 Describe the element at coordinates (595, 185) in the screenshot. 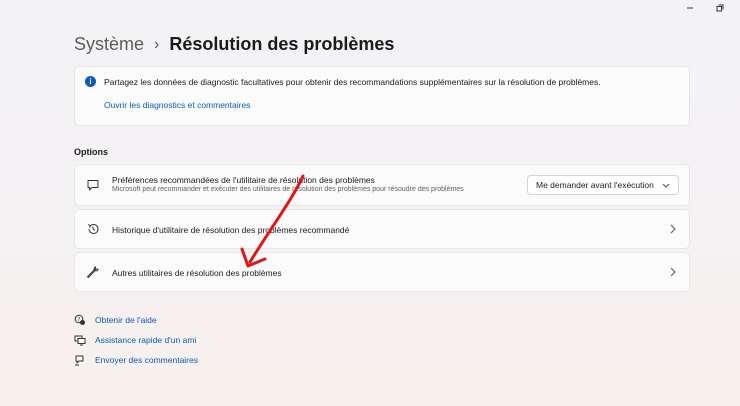

I see `dropdown-selected-value: Me demander avant l'exécution` at that location.